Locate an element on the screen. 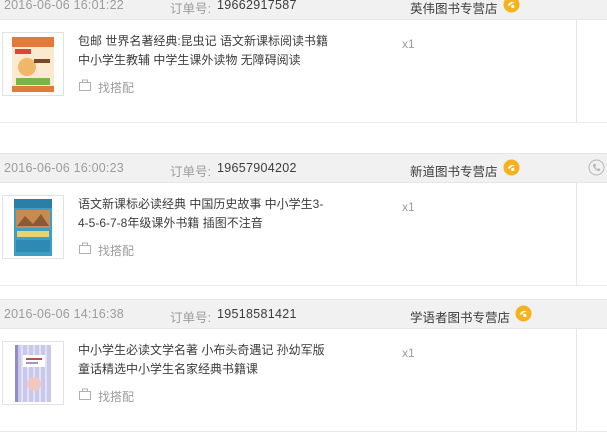 This screenshot has height=444, width=607. order-date: 2016-06-06 16:00:23 is located at coordinates (64, 168).